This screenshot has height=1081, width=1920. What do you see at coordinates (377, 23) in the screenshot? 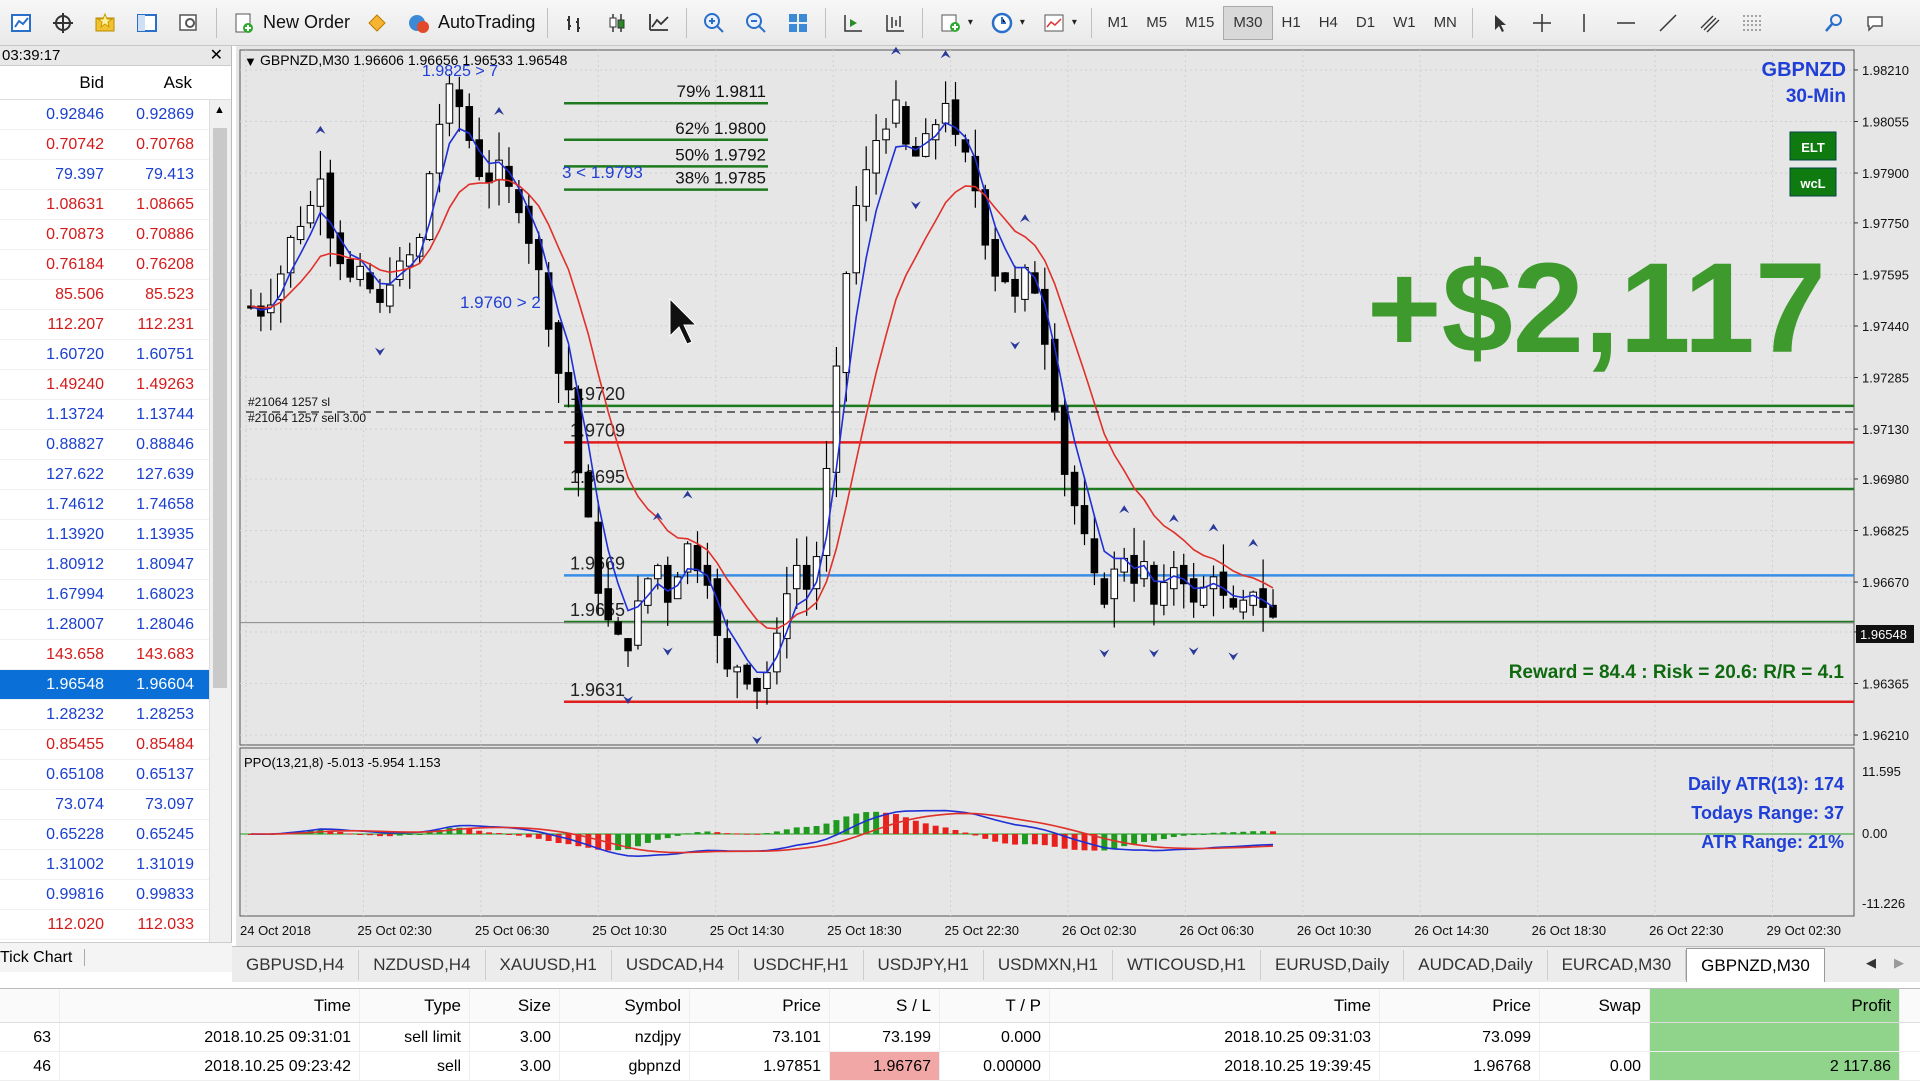
I see `meta-editor-button` at bounding box center [377, 23].